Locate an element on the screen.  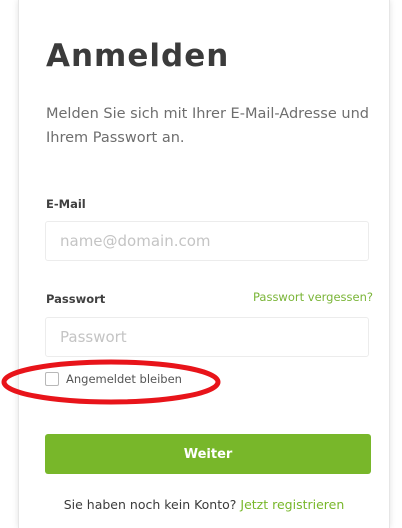
email-label: E-Mail is located at coordinates (66, 204).